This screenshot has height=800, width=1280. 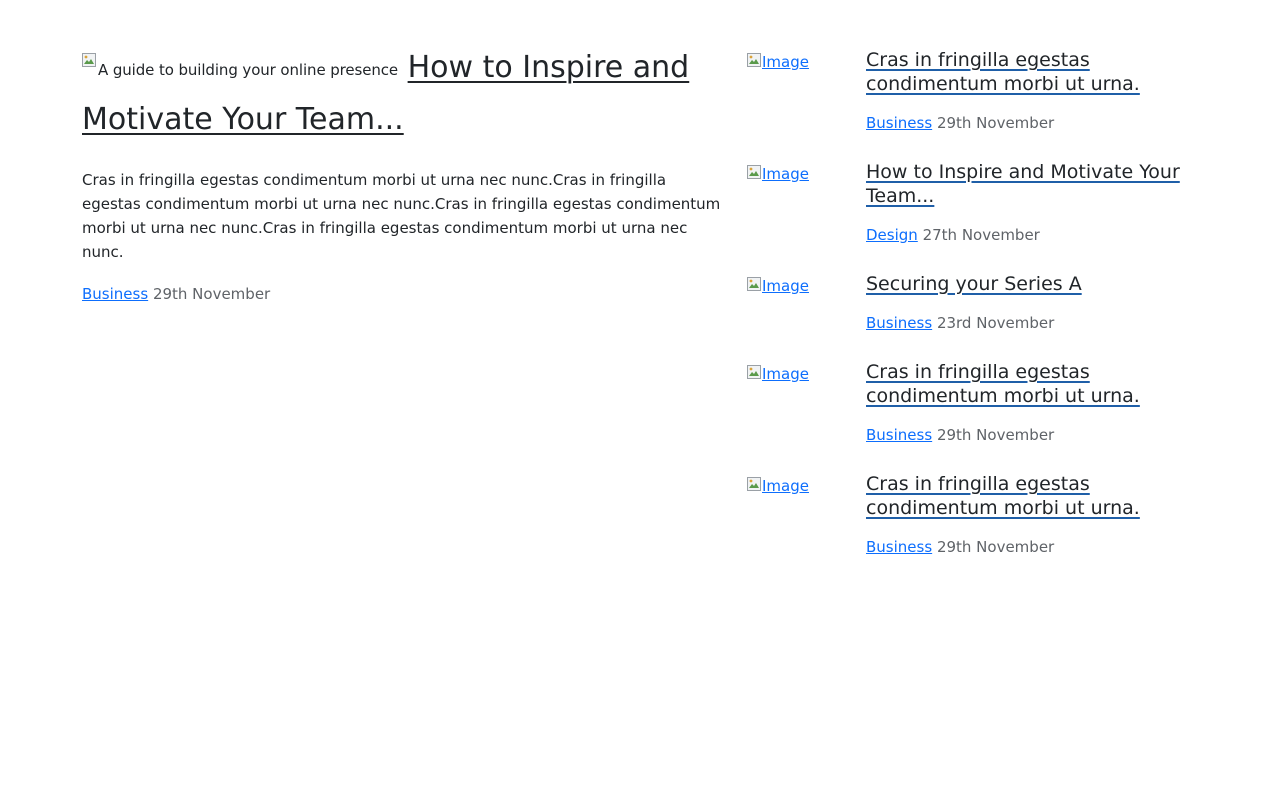 I want to click on featured-image-alt-text: A guide to building your online presence, so click(x=248, y=70).